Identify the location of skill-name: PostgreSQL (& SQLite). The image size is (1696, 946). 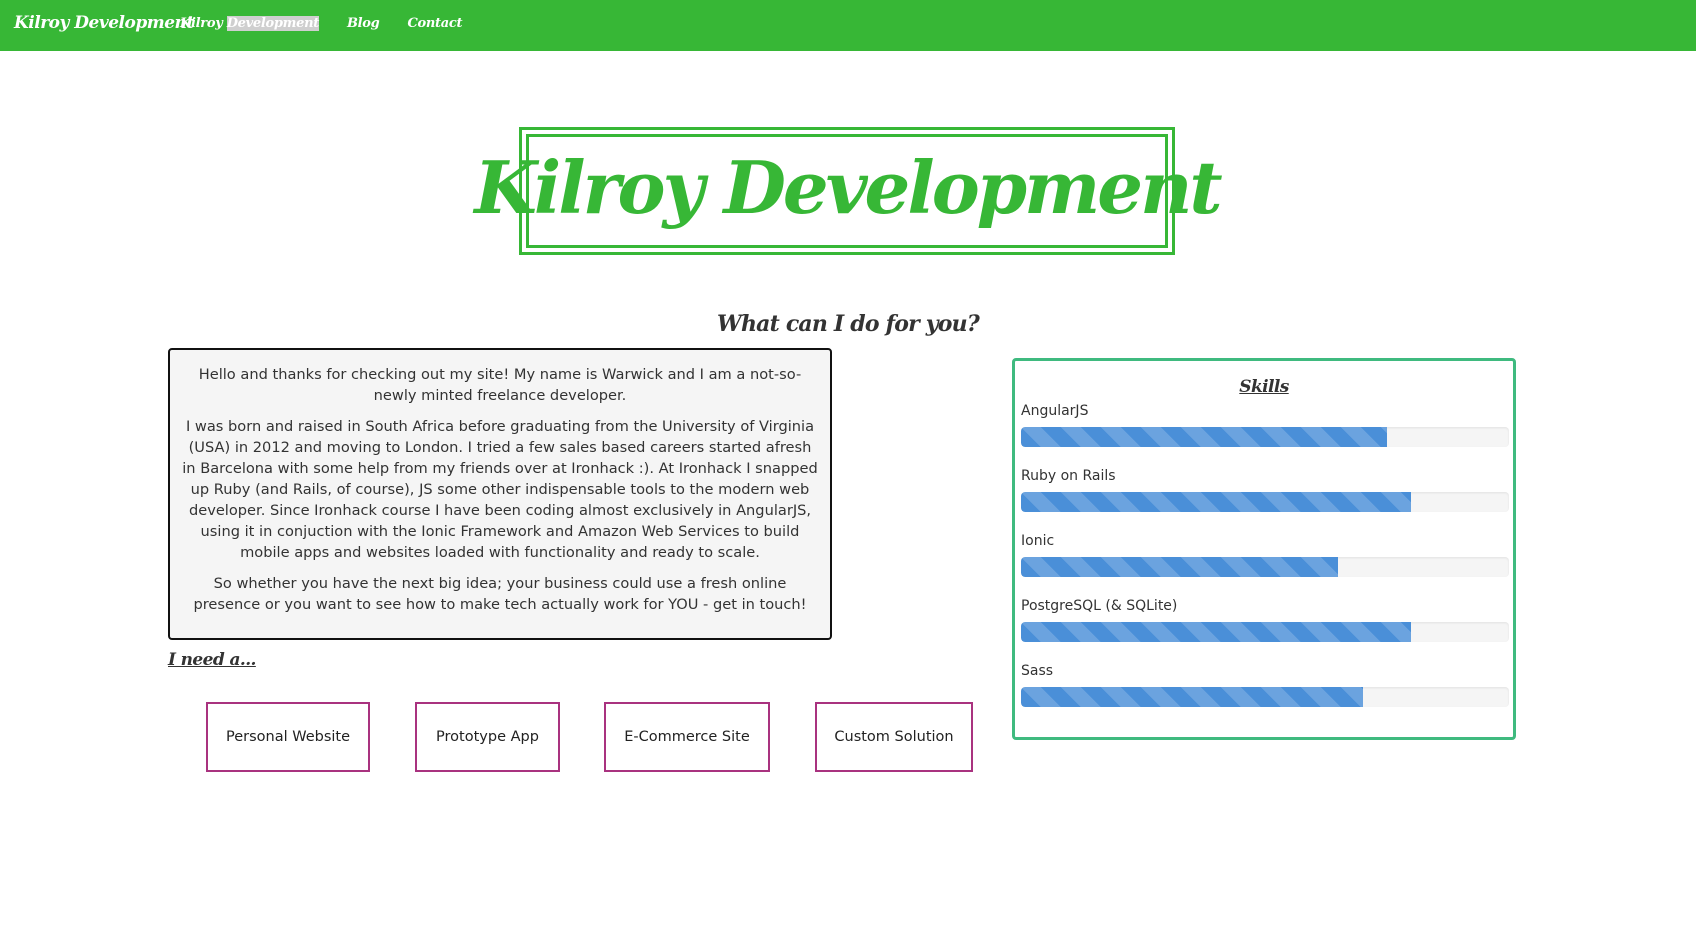
(1099, 606).